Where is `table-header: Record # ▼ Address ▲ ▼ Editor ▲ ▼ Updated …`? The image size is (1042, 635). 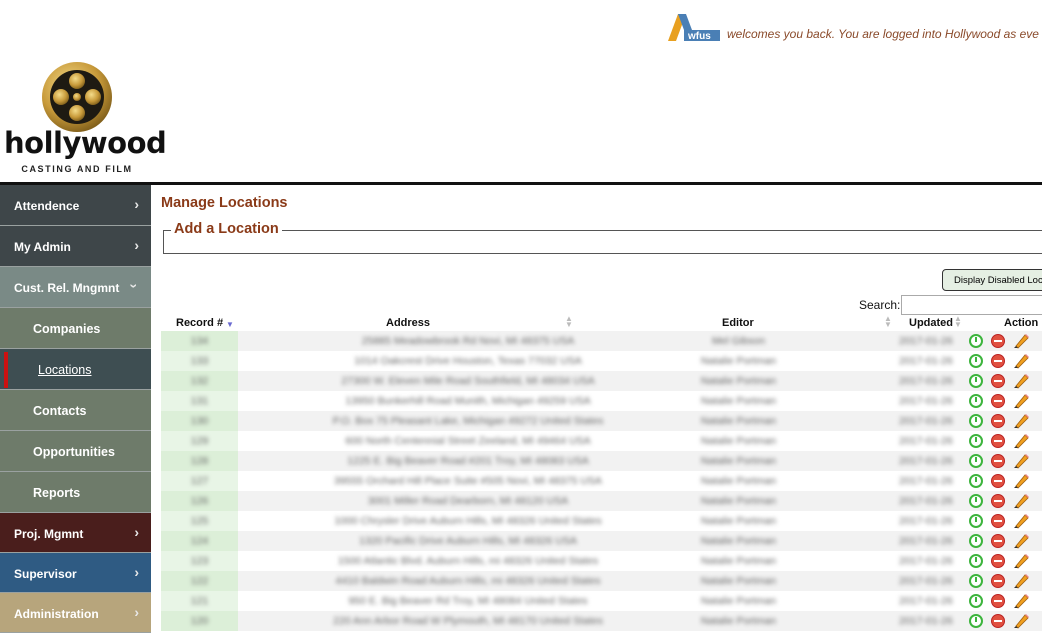 table-header: Record # ▼ Address ▲ ▼ Editor ▲ ▼ Updated … is located at coordinates (601, 323).